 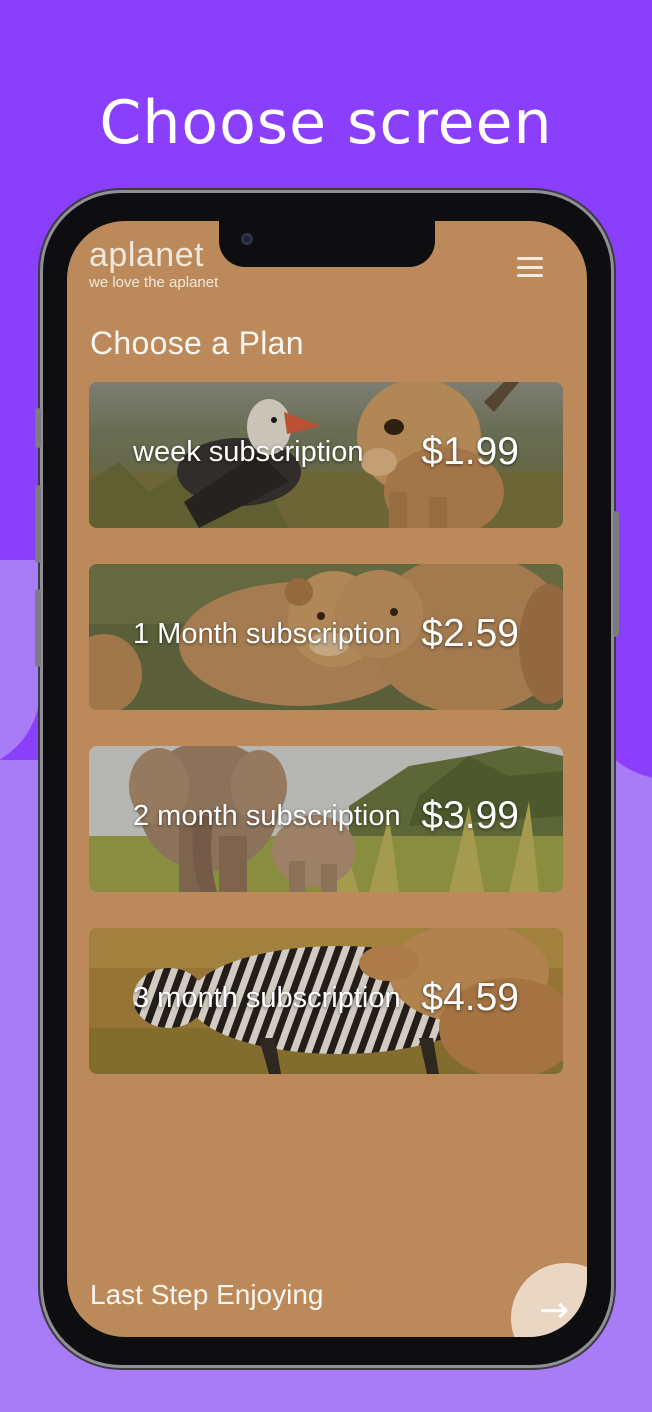 What do you see at coordinates (470, 815) in the screenshot?
I see `plan-price: $3.99` at bounding box center [470, 815].